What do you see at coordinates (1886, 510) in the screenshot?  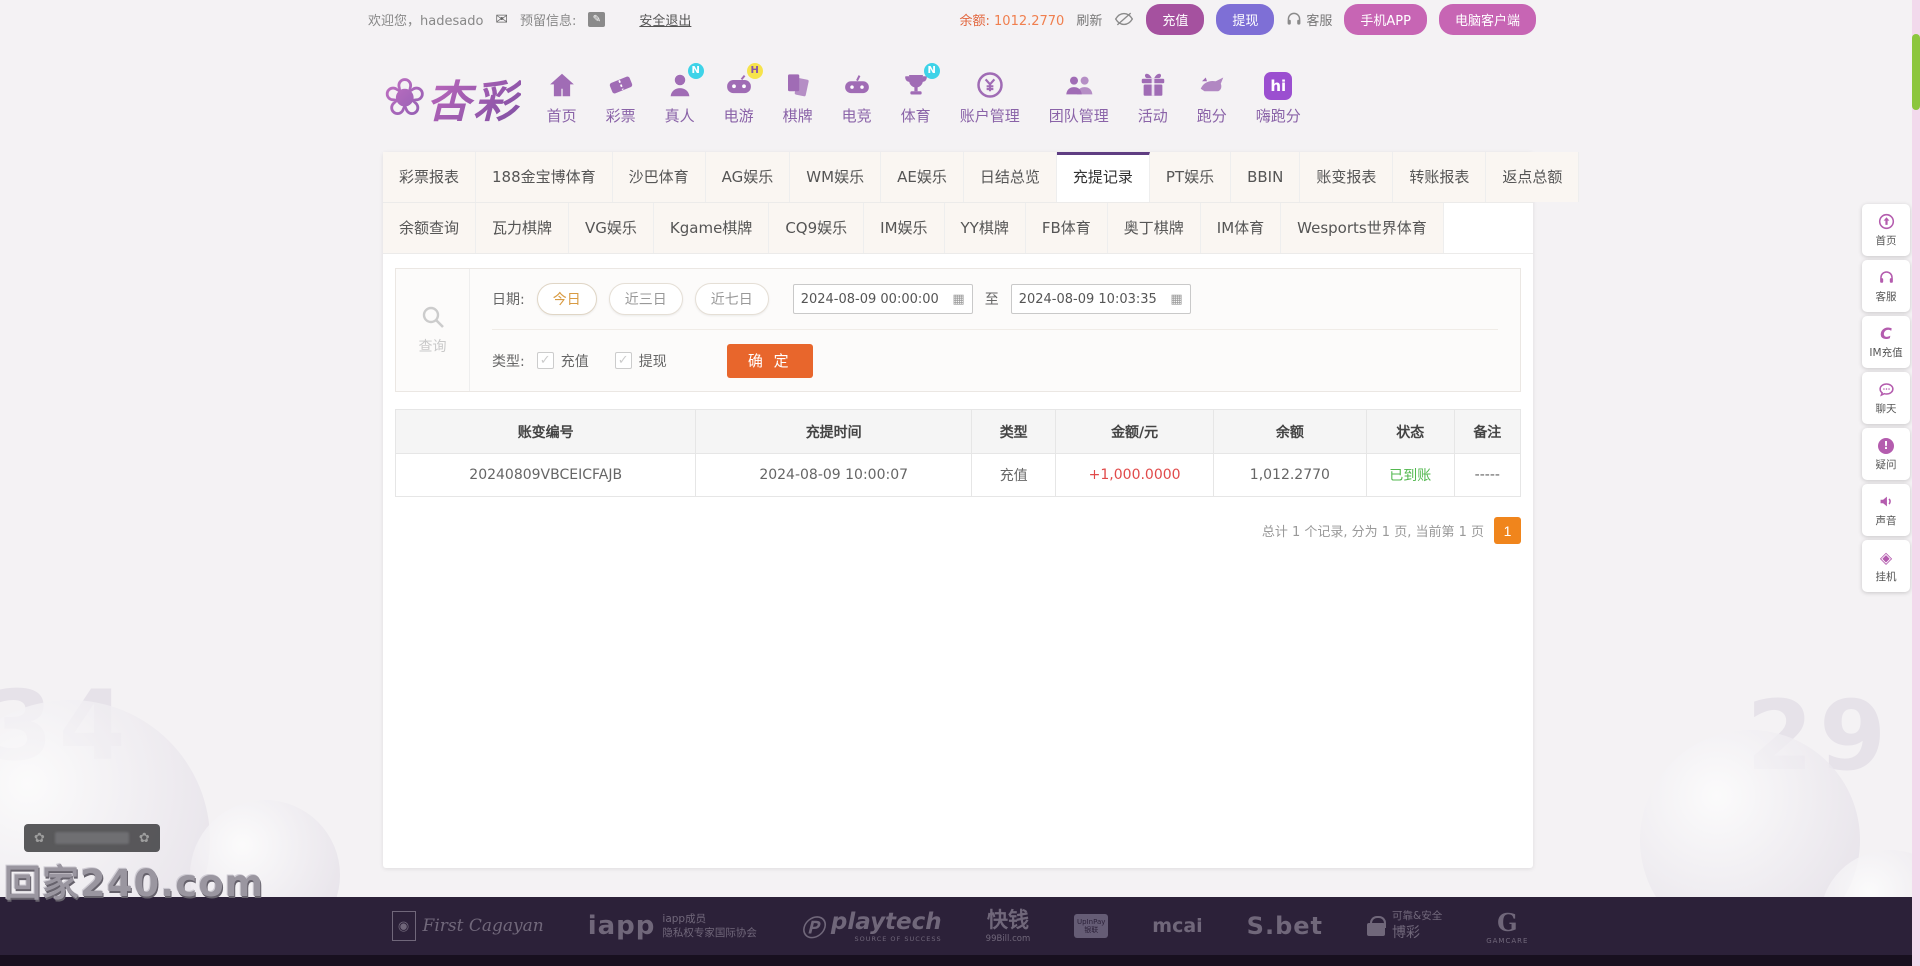 I see `float-sound: 声音` at bounding box center [1886, 510].